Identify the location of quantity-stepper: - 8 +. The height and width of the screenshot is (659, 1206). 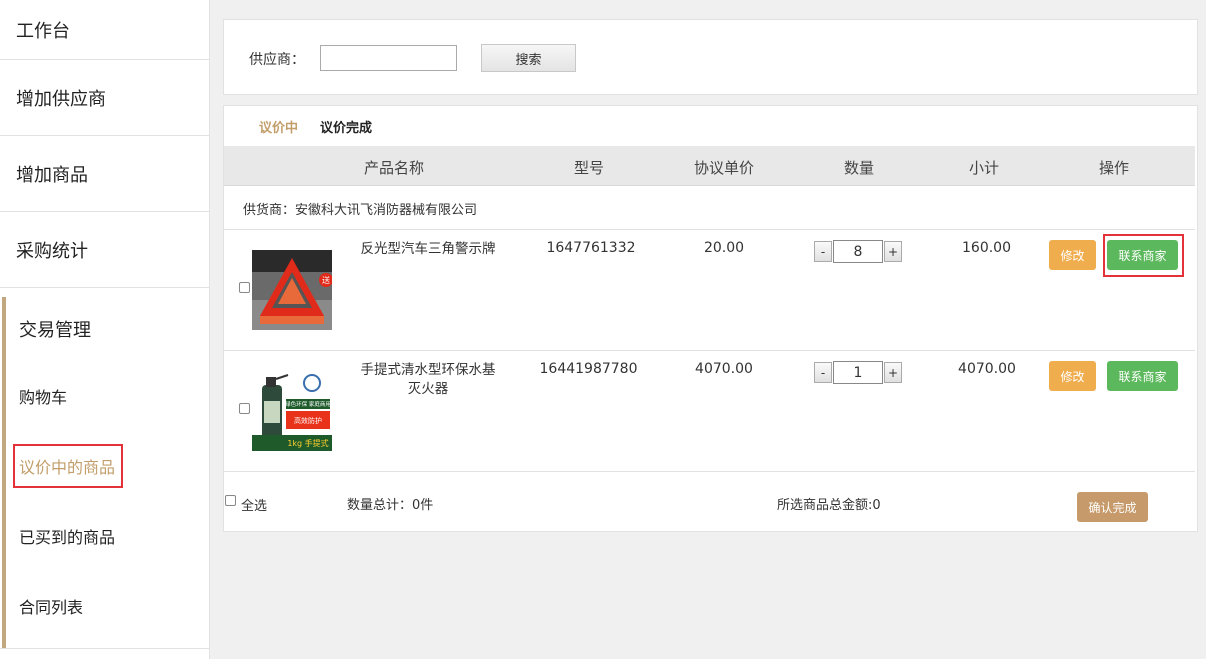
(858, 251).